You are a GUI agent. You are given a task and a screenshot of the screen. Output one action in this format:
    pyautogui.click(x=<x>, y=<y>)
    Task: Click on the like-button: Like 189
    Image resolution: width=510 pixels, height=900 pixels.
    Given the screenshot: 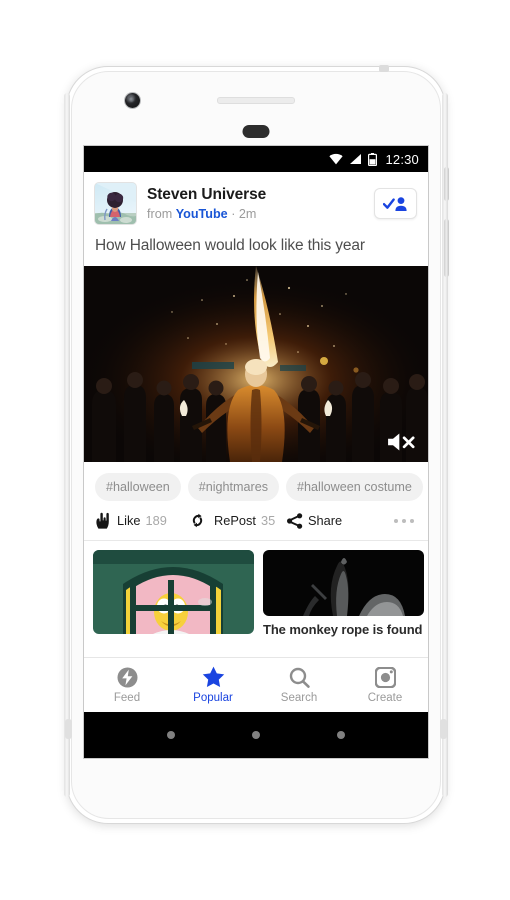 What is the action you would take?
    pyautogui.click(x=143, y=520)
    